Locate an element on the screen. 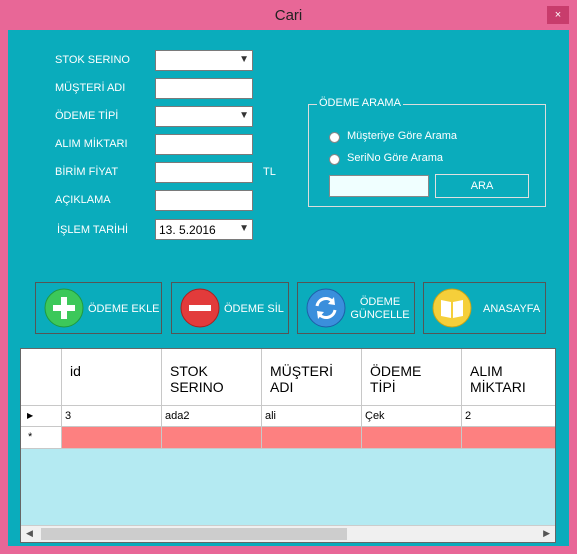 The width and height of the screenshot is (577, 554). islem-tarihi-datepicker: 13. 5.2016 ▼ is located at coordinates (204, 229).